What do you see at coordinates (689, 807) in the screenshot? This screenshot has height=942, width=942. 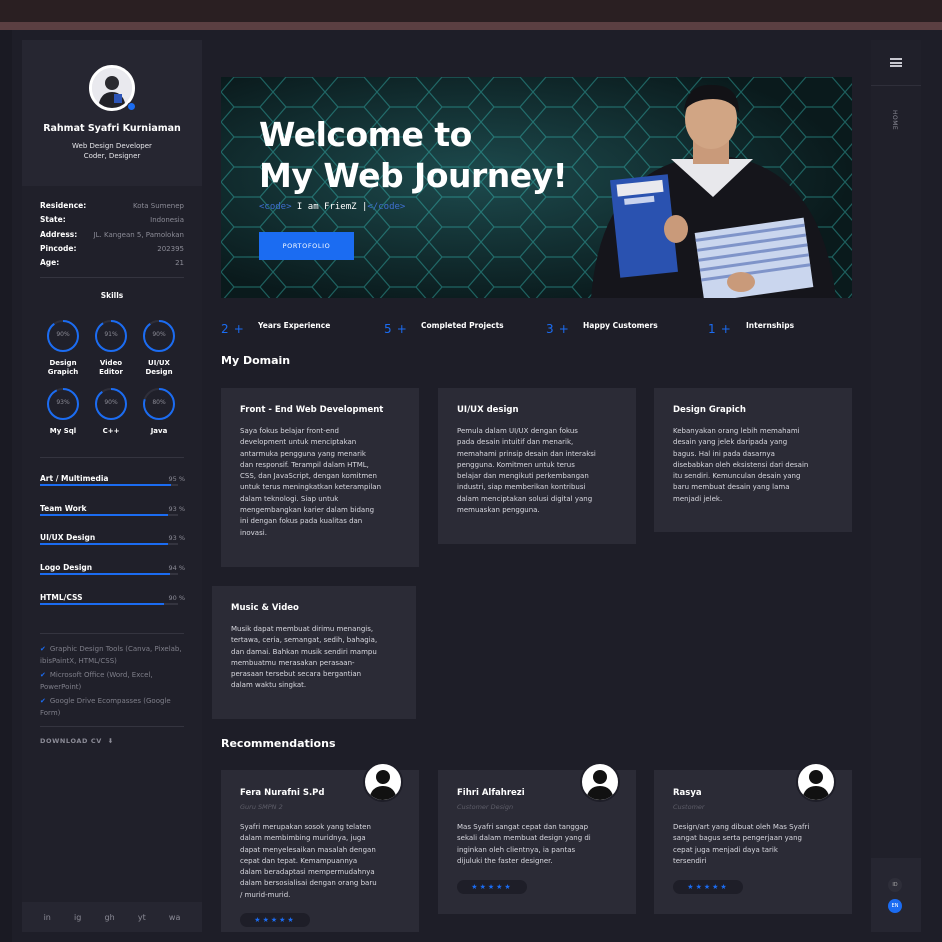 I see `recommender-role: Customer` at bounding box center [689, 807].